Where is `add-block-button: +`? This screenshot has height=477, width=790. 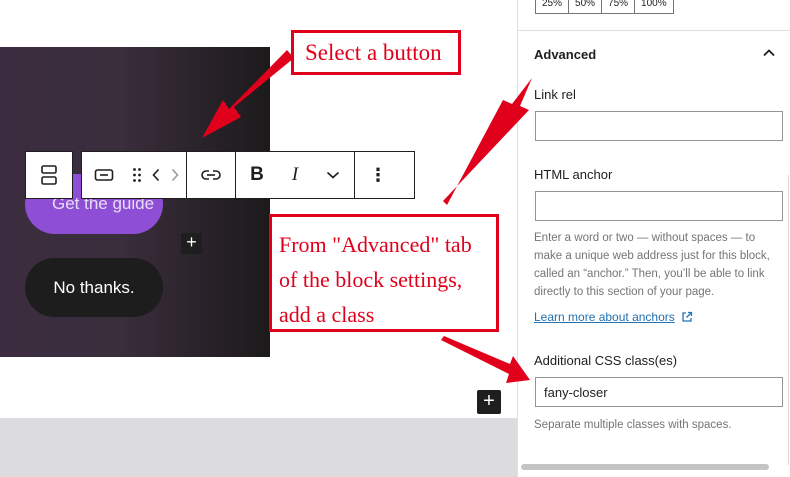
add-block-button: + is located at coordinates (489, 402).